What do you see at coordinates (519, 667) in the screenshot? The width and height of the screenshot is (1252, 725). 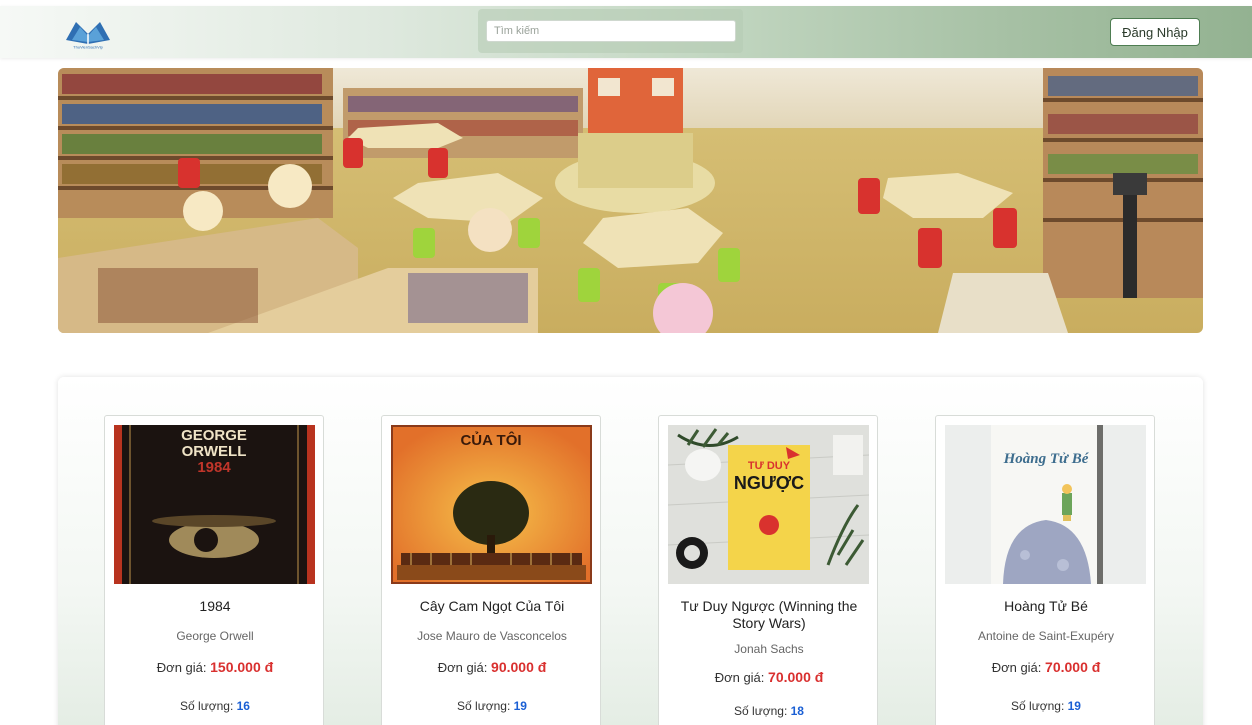 I see `price-value: 90.000 đ` at bounding box center [519, 667].